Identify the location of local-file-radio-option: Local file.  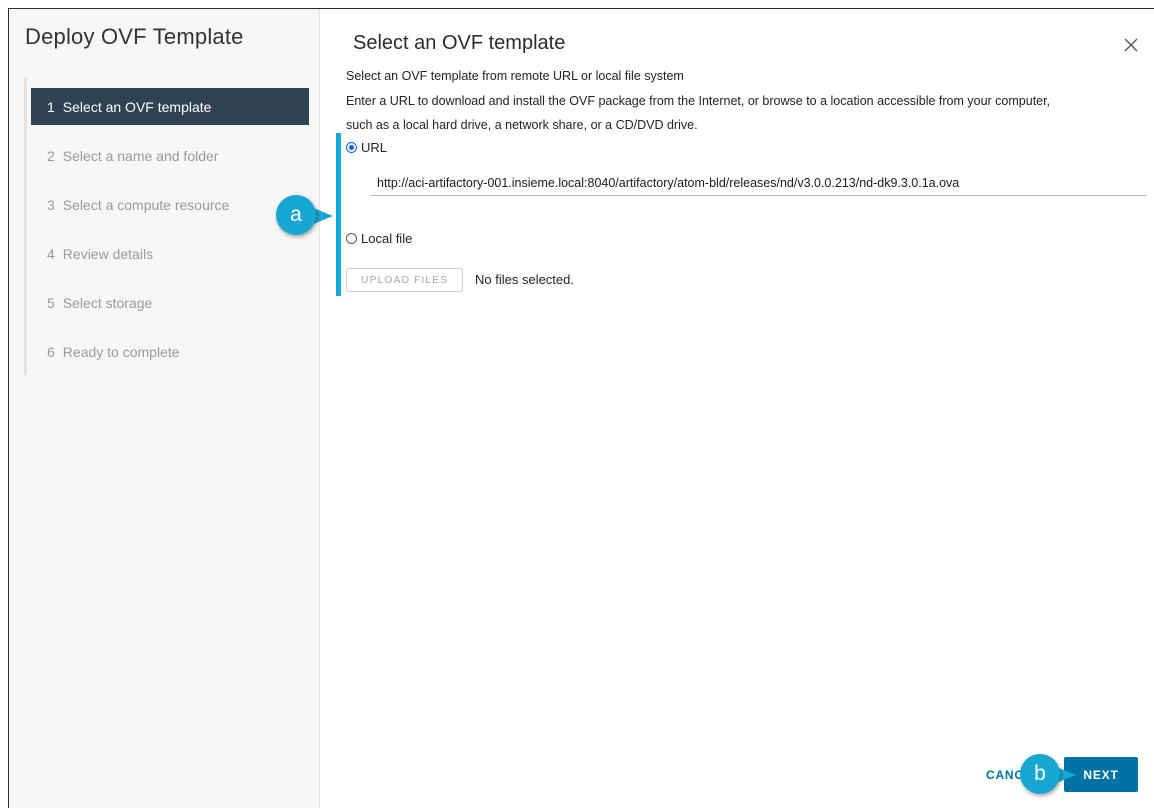
(379, 238).